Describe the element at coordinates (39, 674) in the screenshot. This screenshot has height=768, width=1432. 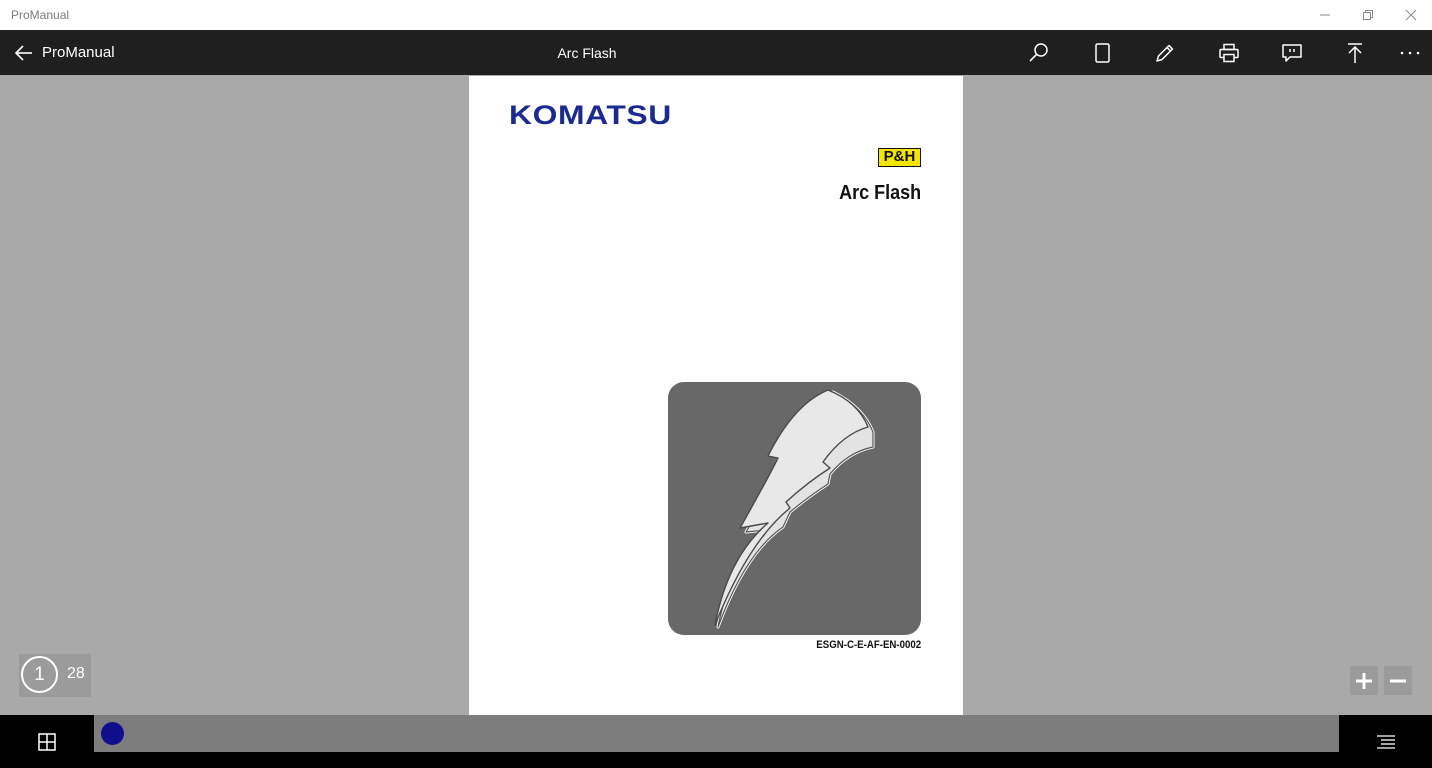
I see `current-page-number: 1` at that location.